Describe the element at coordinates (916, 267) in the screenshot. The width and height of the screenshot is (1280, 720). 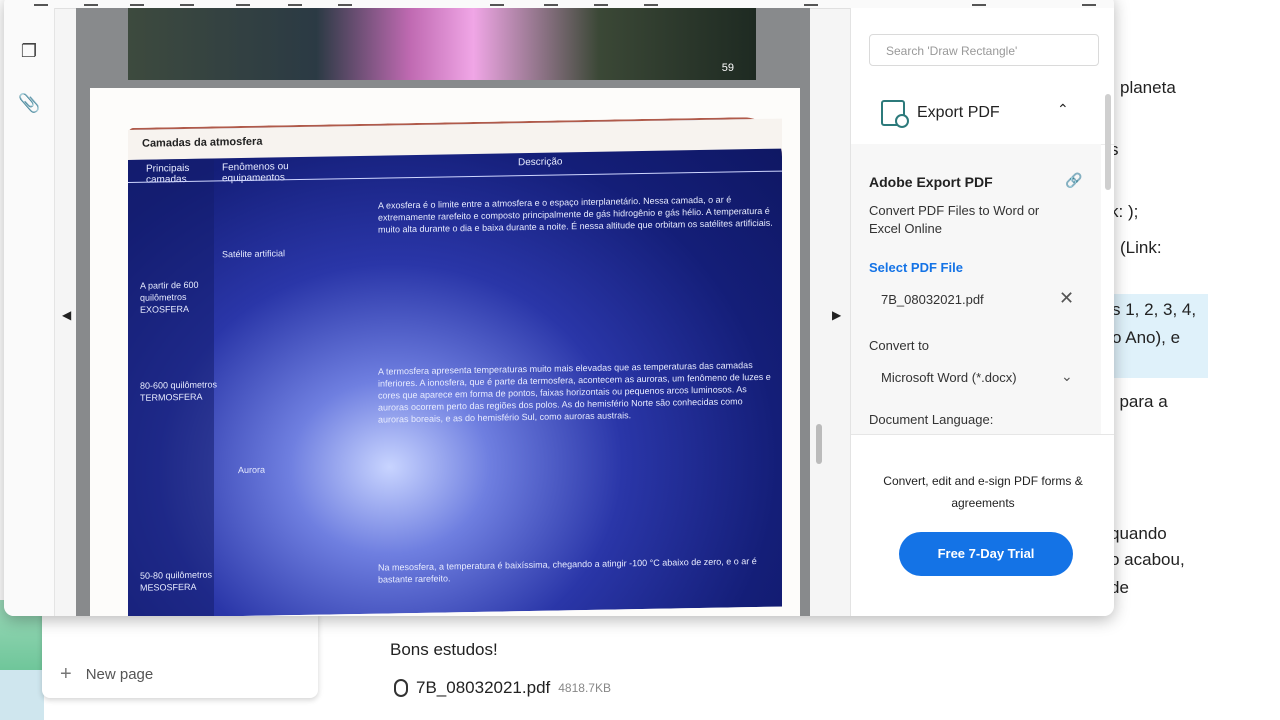
I see `select-pdf-file-link: Select PDF File` at that location.